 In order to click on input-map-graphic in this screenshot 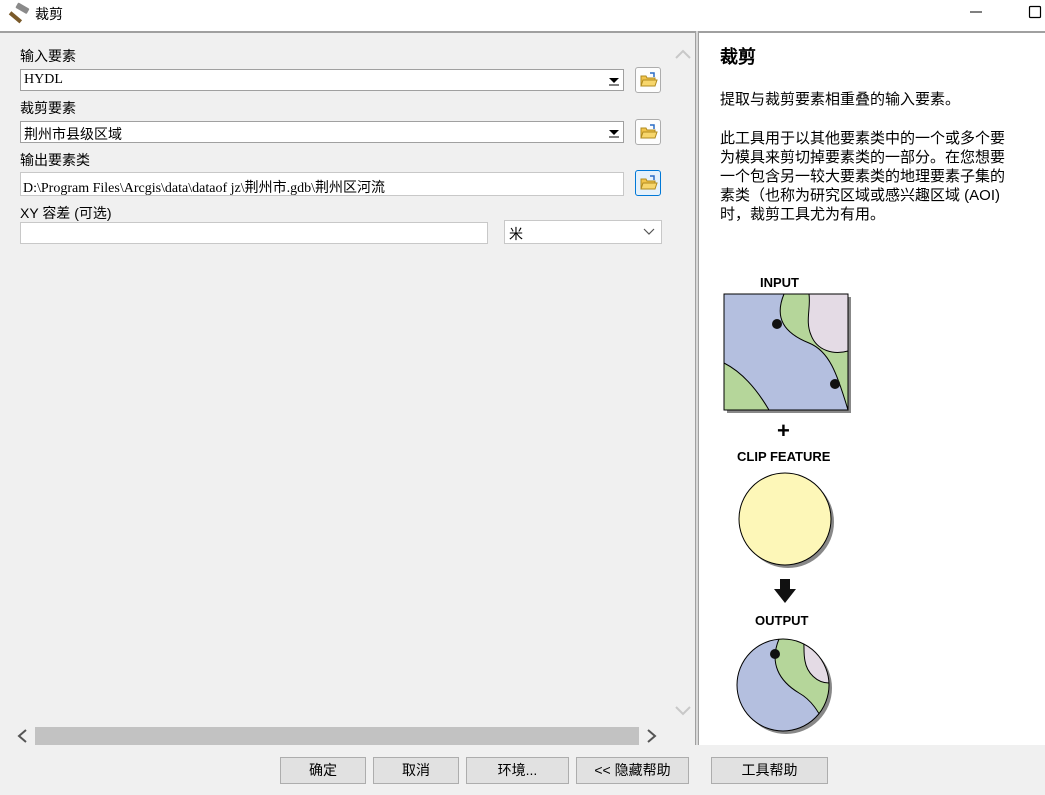, I will do `click(787, 513)`.